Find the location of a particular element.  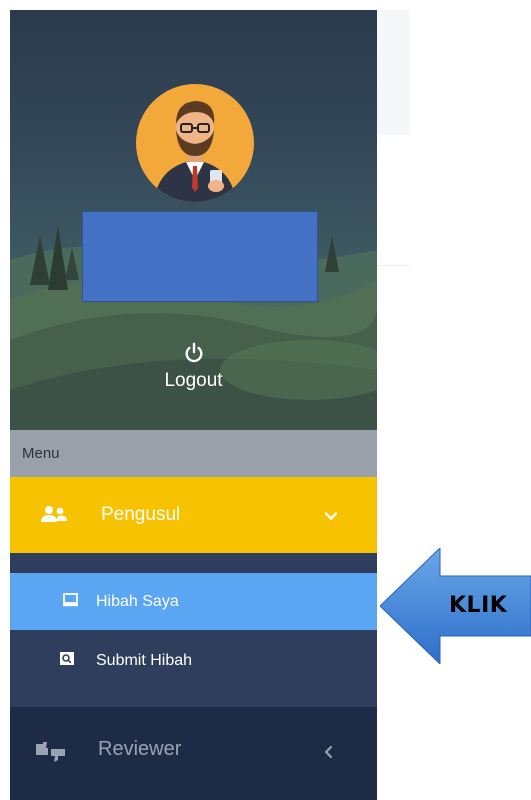

search-box-icon is located at coordinates (67, 658).